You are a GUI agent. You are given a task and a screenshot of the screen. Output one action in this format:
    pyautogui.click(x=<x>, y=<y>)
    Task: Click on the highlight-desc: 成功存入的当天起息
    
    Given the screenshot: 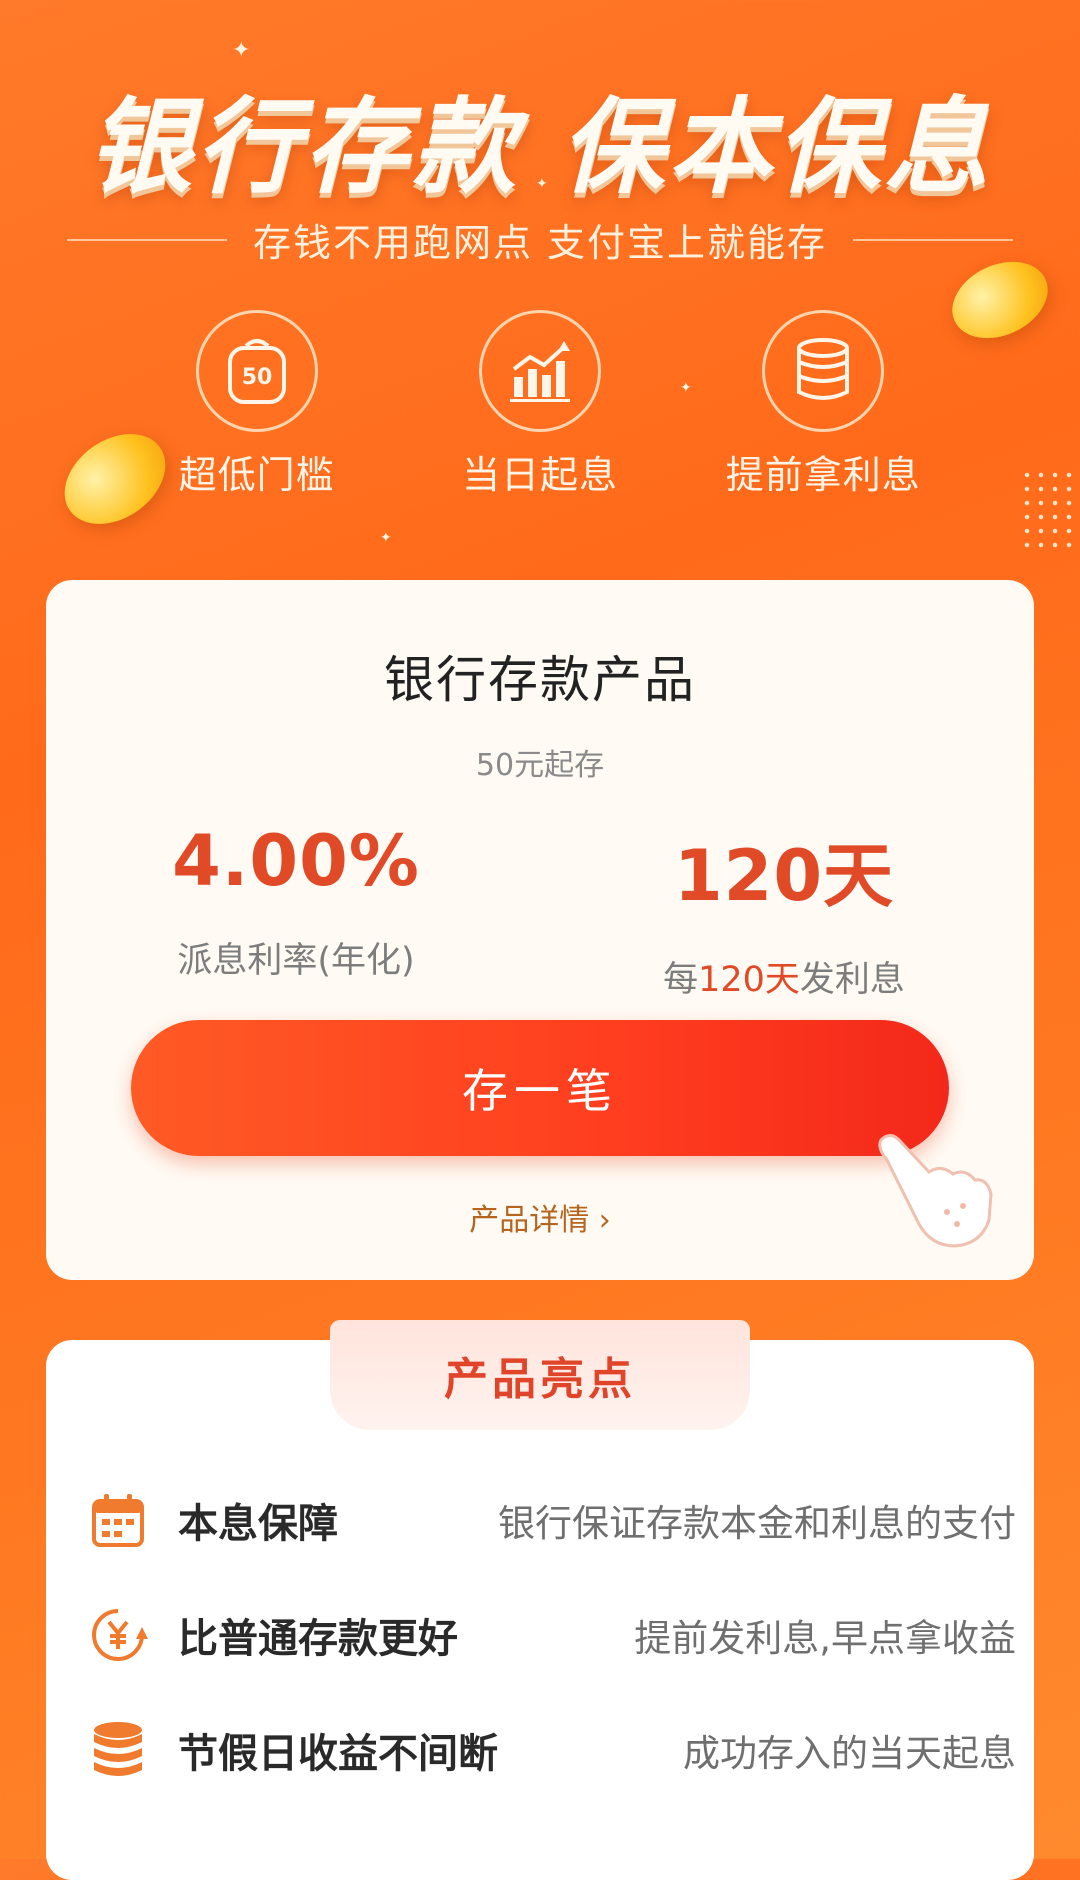 What is the action you would take?
    pyautogui.click(x=849, y=1753)
    